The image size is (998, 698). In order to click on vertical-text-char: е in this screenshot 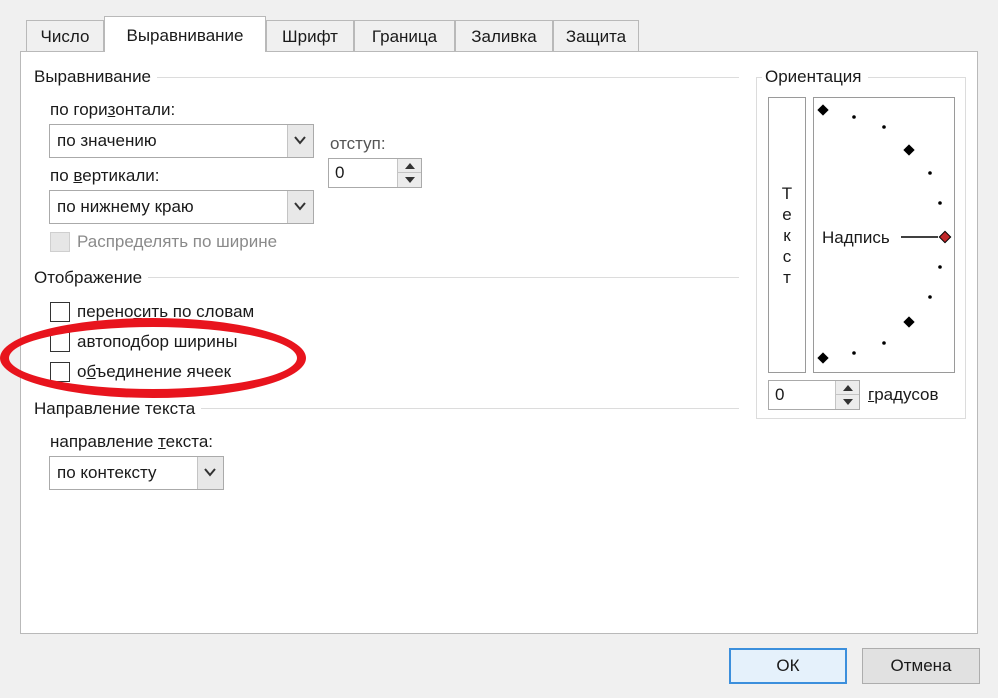, I will do `click(787, 214)`.